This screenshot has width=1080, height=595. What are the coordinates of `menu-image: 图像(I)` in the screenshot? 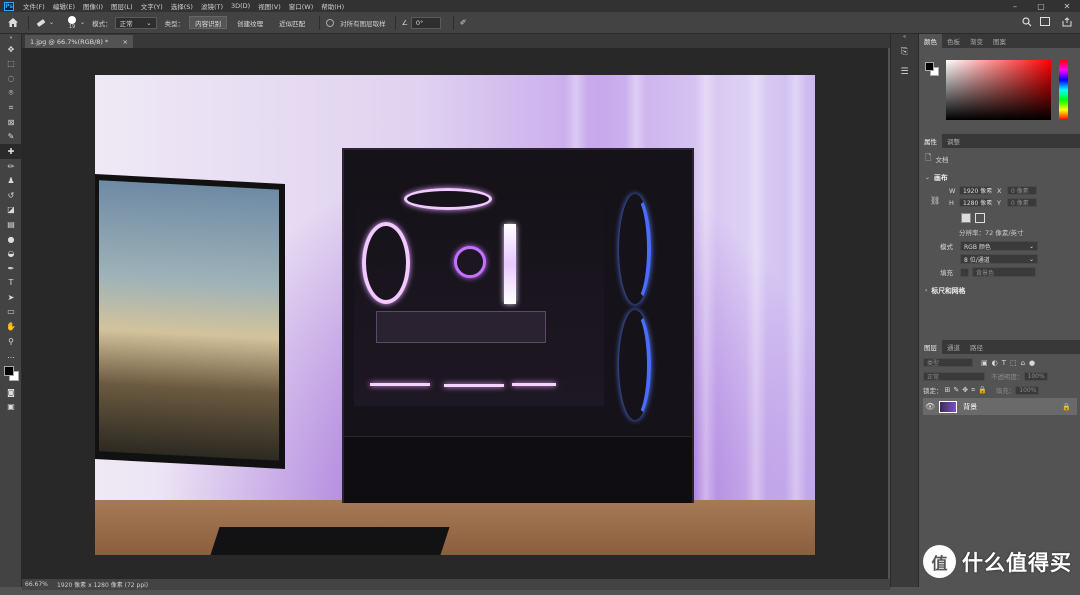 It's located at (93, 6).